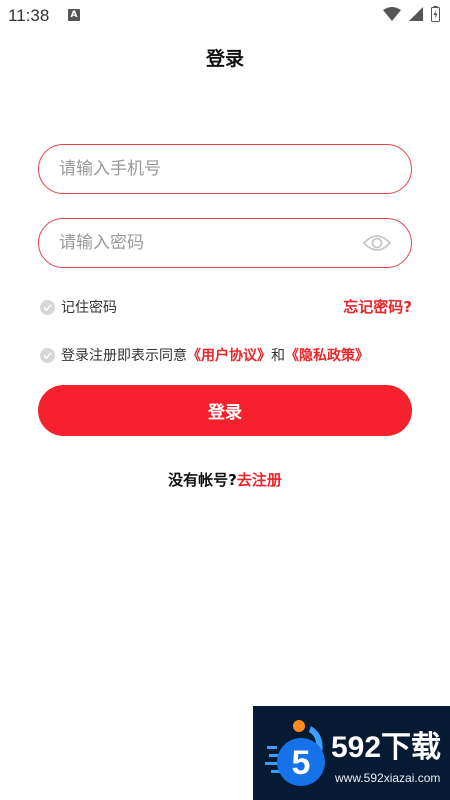 The height and width of the screenshot is (800, 450). I want to click on battery-icon, so click(435, 14).